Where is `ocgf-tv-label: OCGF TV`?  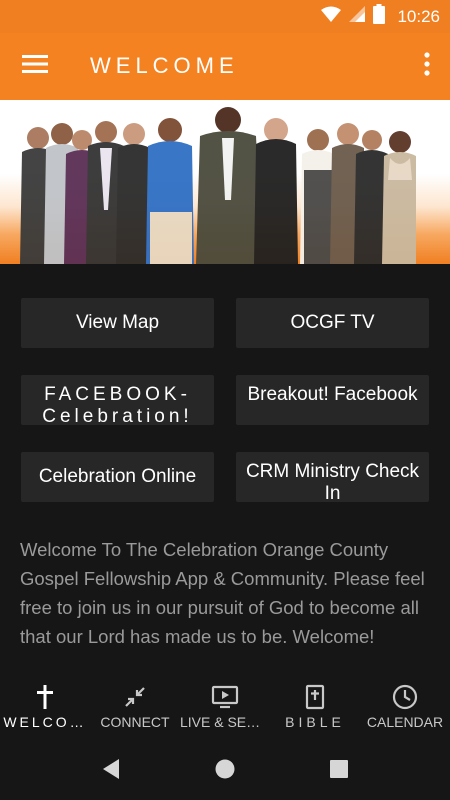
ocgf-tv-label: OCGF TV is located at coordinates (332, 322).